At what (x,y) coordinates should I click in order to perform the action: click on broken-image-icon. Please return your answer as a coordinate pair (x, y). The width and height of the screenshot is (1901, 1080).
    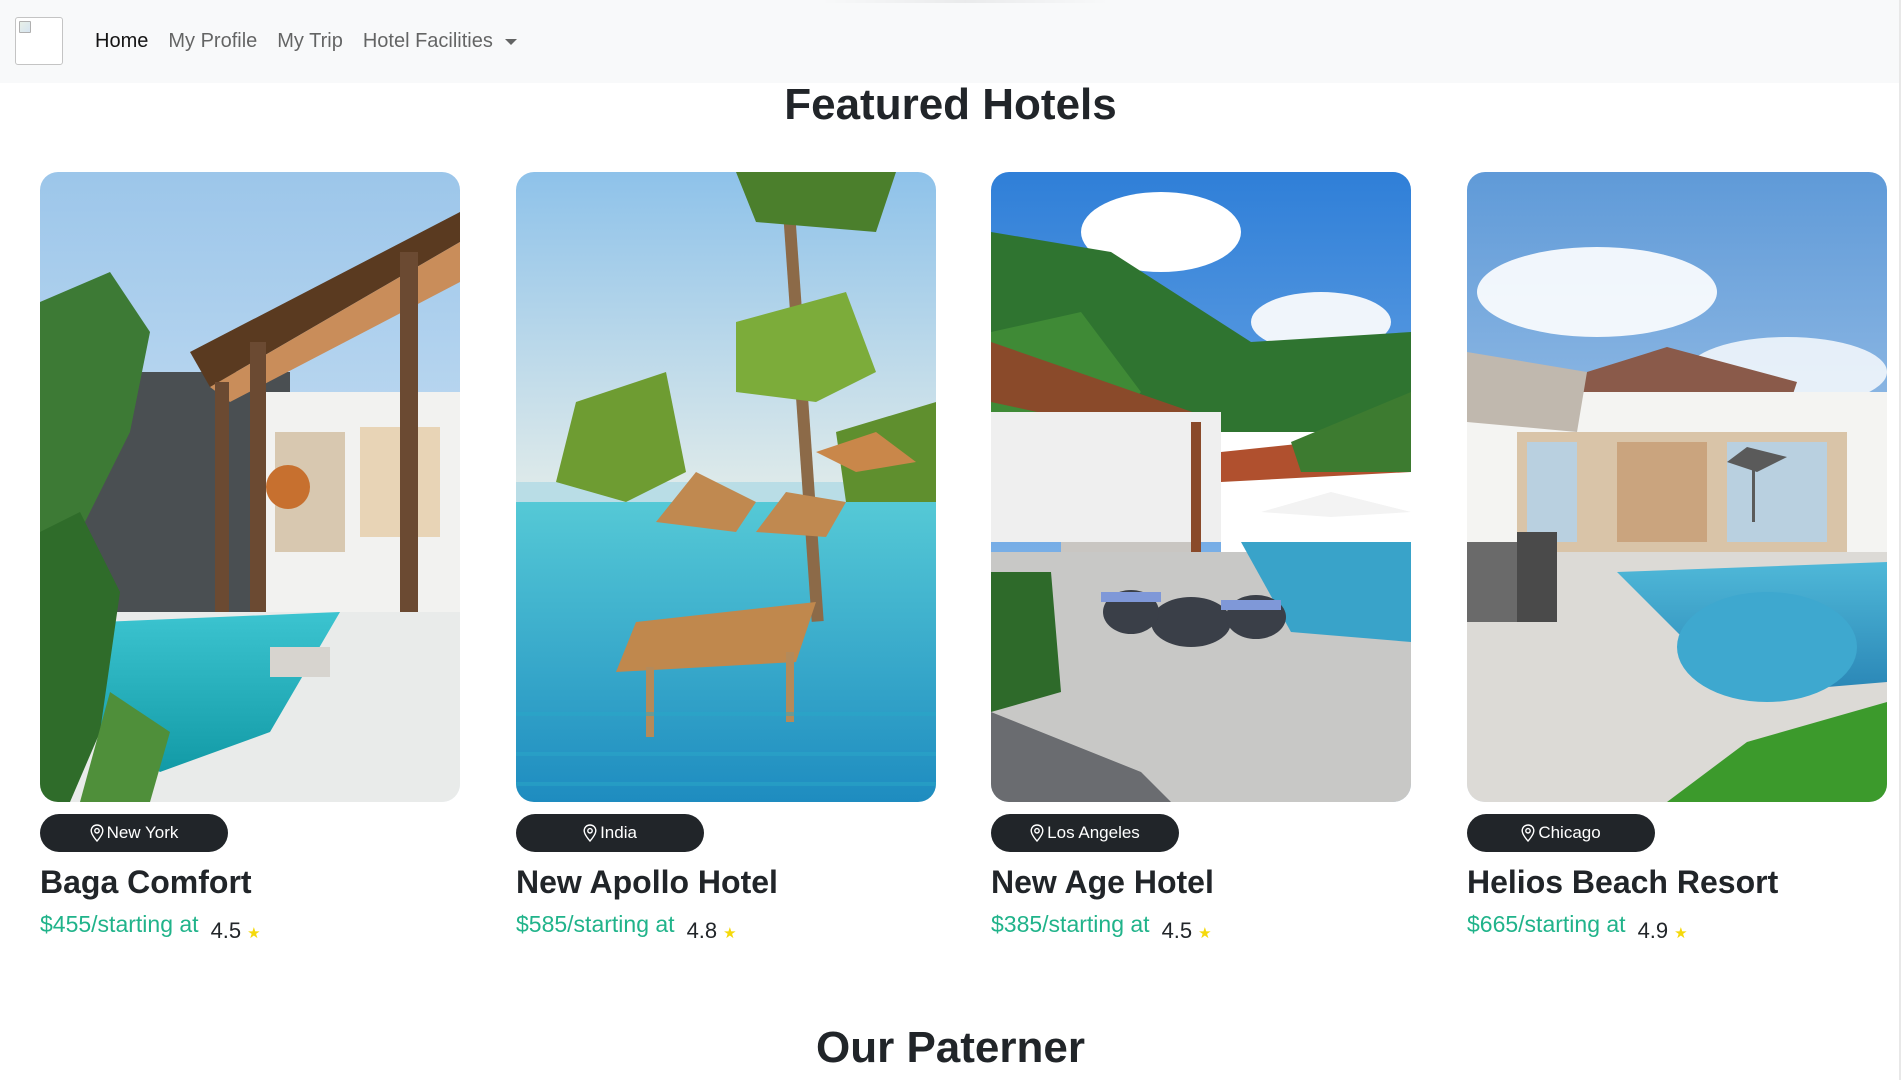
    Looking at the image, I should click on (25, 27).